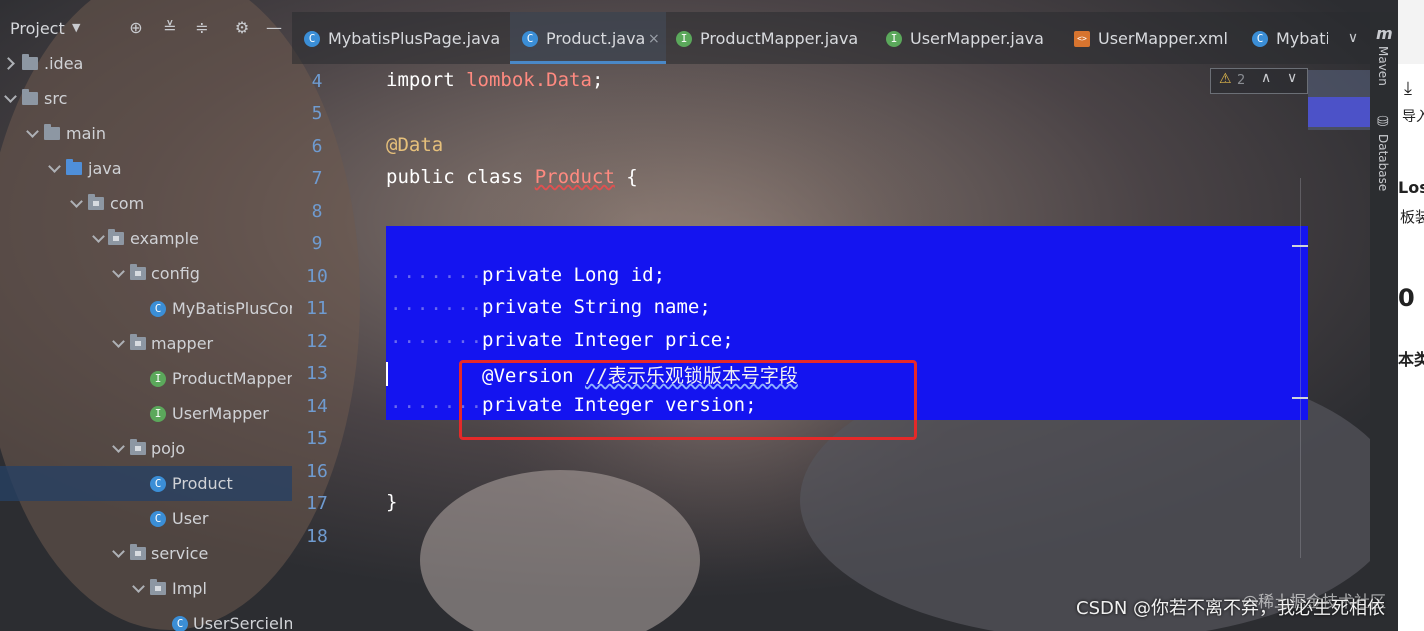 Image resolution: width=1424 pixels, height=631 pixels. Describe the element at coordinates (654, 39) in the screenshot. I see `close-icon: ×` at that location.